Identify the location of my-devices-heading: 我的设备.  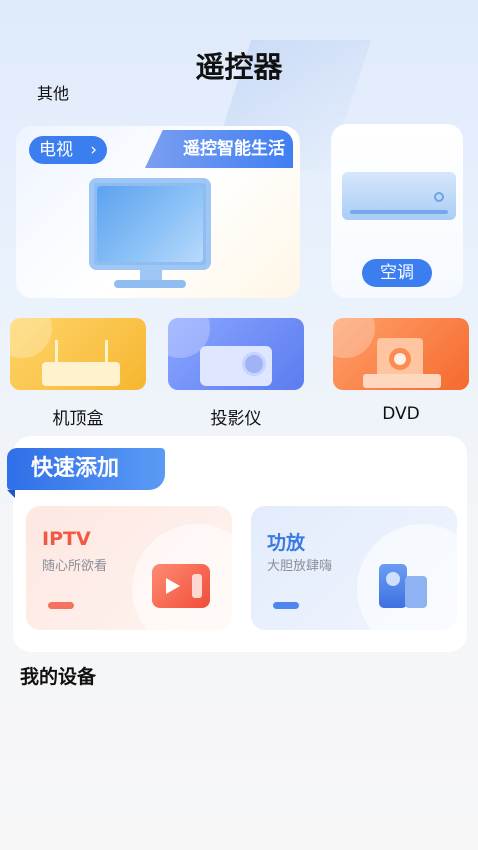
(58, 677).